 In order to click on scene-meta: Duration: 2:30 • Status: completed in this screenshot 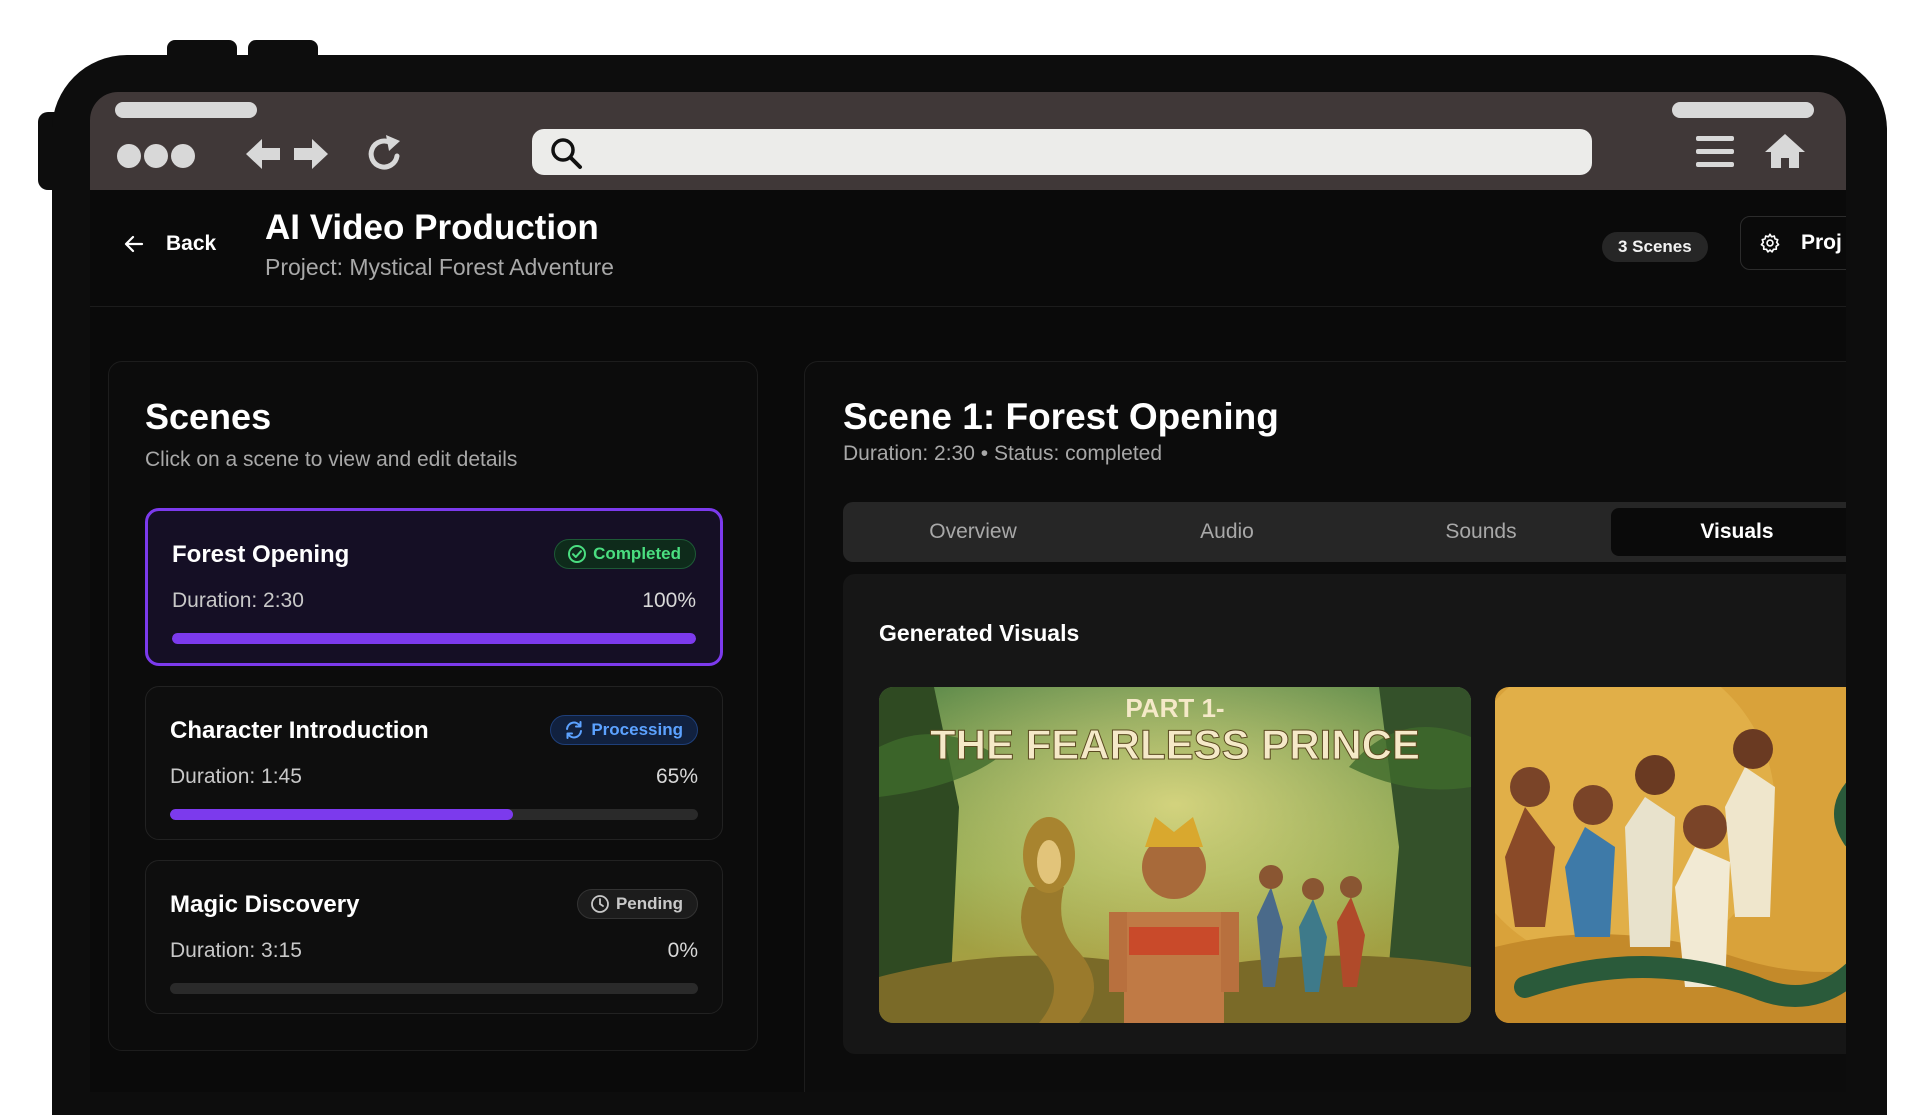, I will do `click(1003, 453)`.